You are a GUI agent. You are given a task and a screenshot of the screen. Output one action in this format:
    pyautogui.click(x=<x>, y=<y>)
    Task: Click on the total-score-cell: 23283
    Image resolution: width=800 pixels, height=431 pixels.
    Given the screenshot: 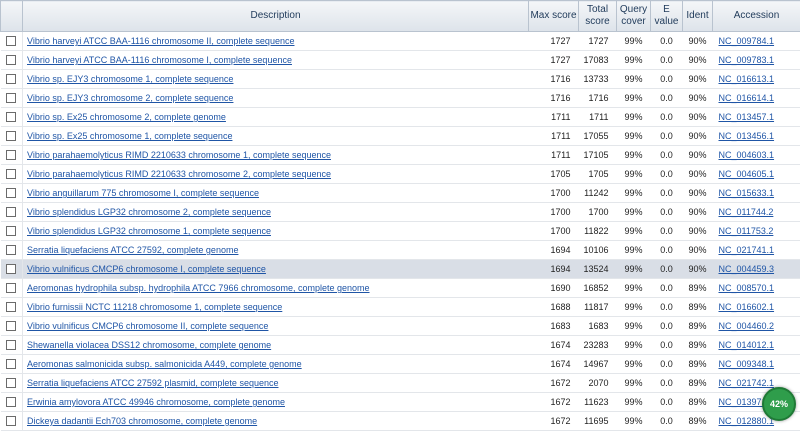 What is the action you would take?
    pyautogui.click(x=598, y=345)
    